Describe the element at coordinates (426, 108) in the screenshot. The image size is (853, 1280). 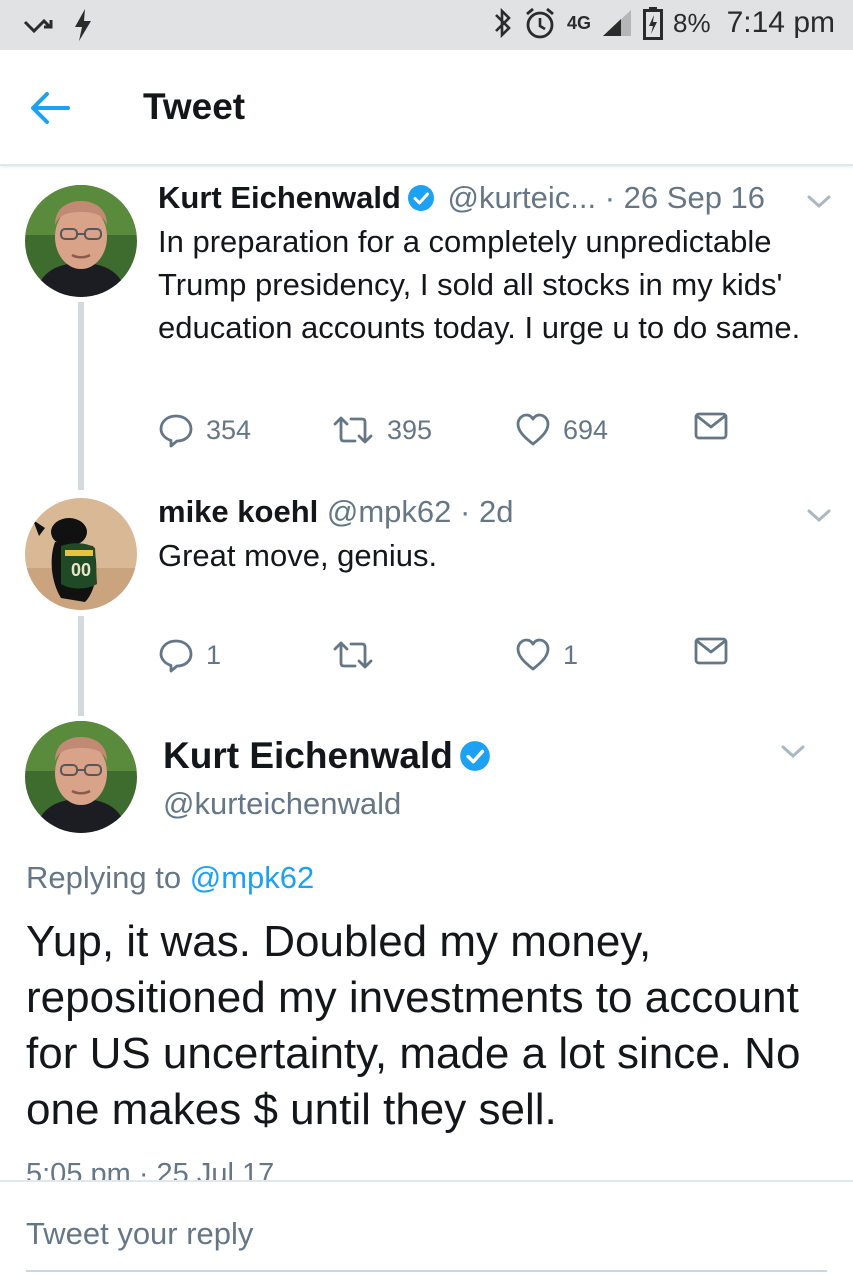
I see `app-header: Tweet` at that location.